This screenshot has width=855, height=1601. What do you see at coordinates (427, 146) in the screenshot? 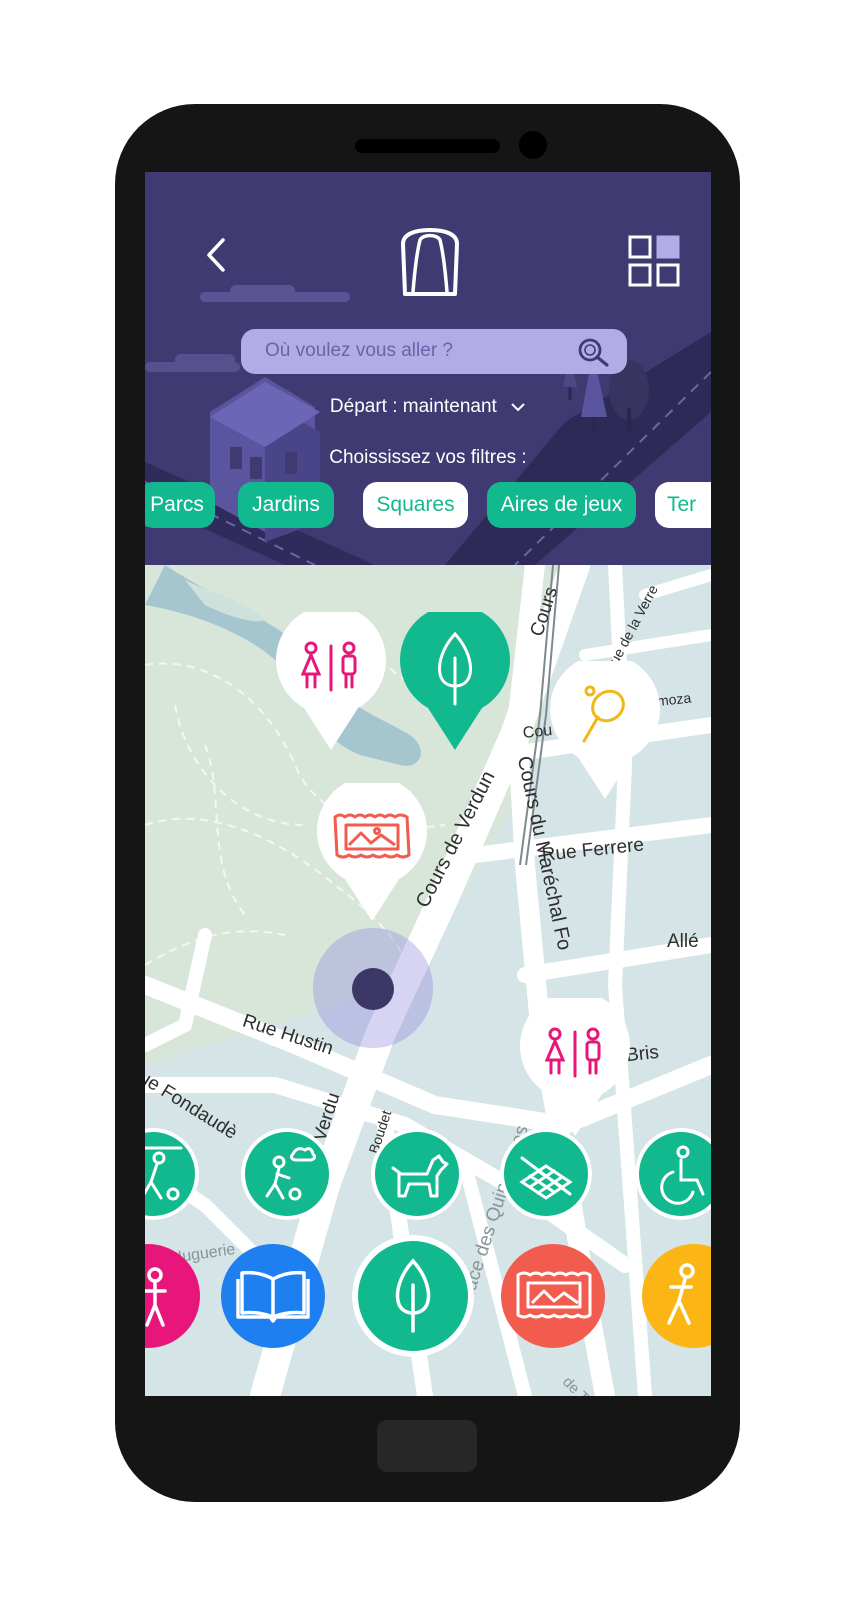
I see `phone-speaker` at bounding box center [427, 146].